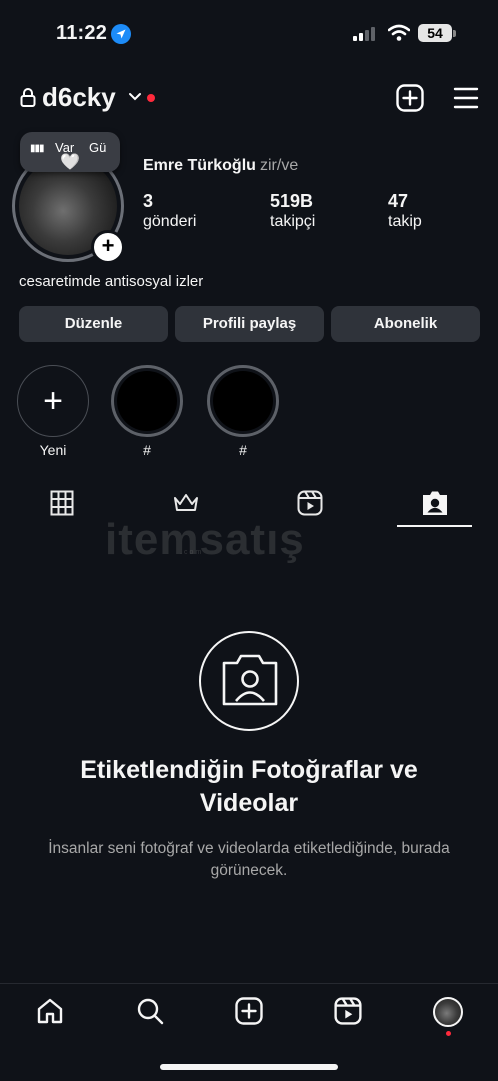 This screenshot has height=1081, width=498. I want to click on chevron-down-icon, so click(135, 97).